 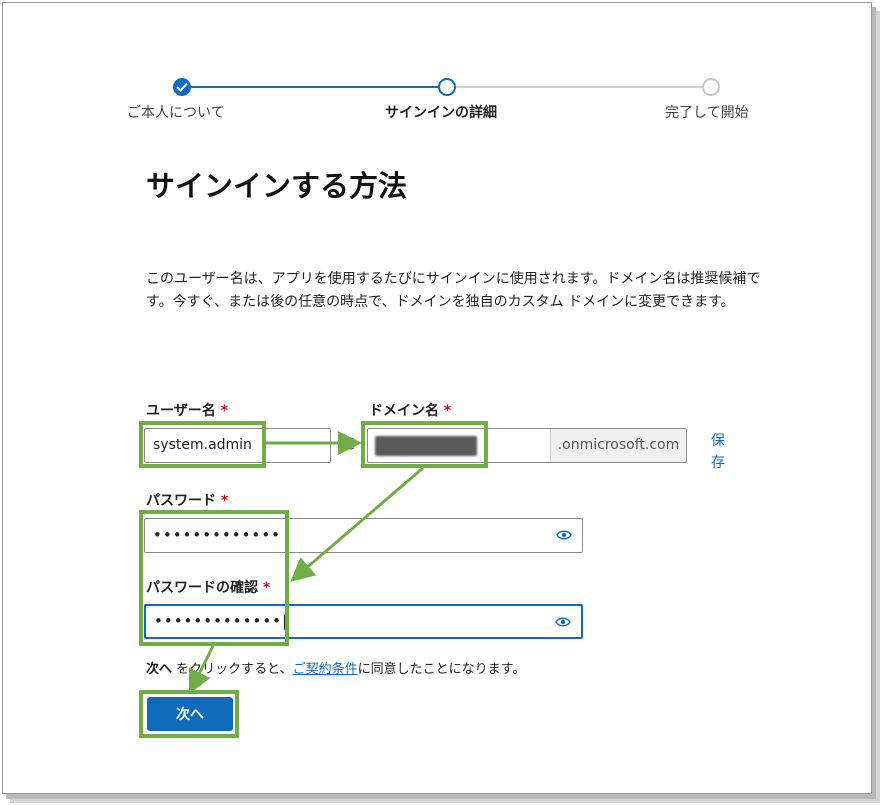 What do you see at coordinates (201, 670) in the screenshot?
I see `arrow-password-to-next` at bounding box center [201, 670].